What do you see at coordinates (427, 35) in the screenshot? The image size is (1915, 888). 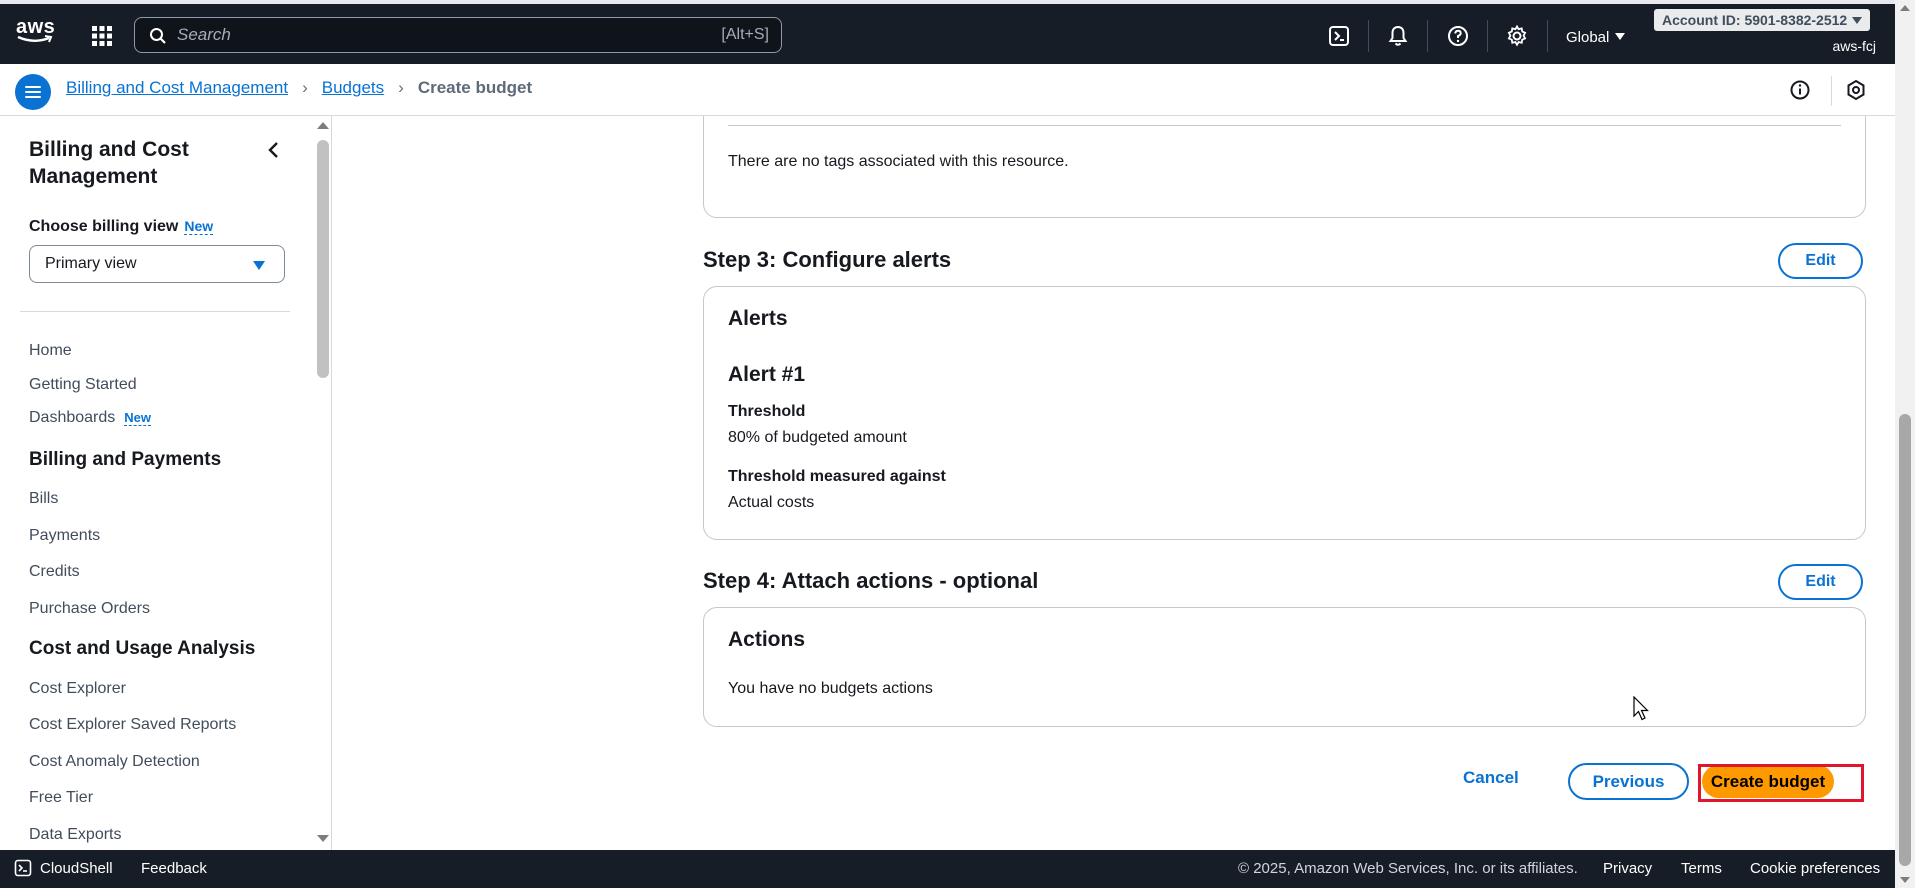 I see `search-input` at bounding box center [427, 35].